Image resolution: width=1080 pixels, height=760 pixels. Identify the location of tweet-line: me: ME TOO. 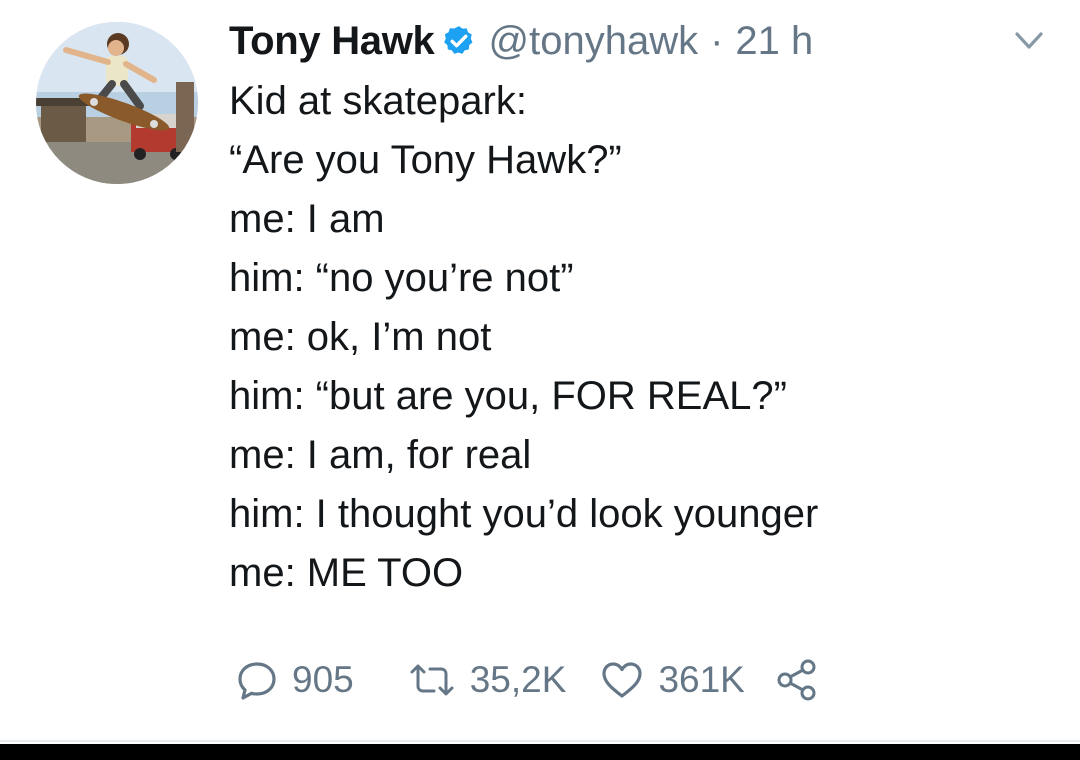
(346, 573).